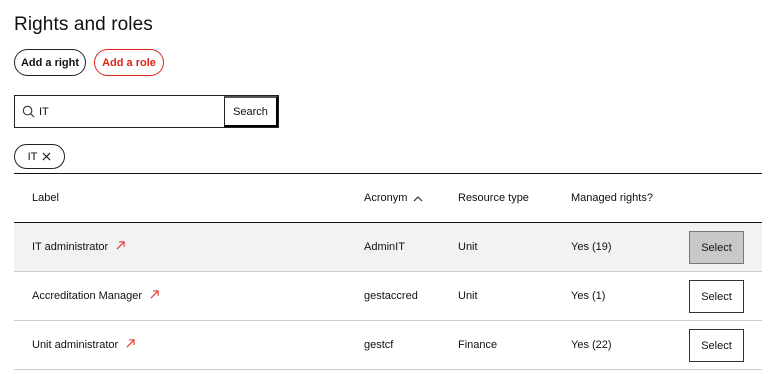  What do you see at coordinates (45, 198) in the screenshot?
I see `column-header-label: Label` at bounding box center [45, 198].